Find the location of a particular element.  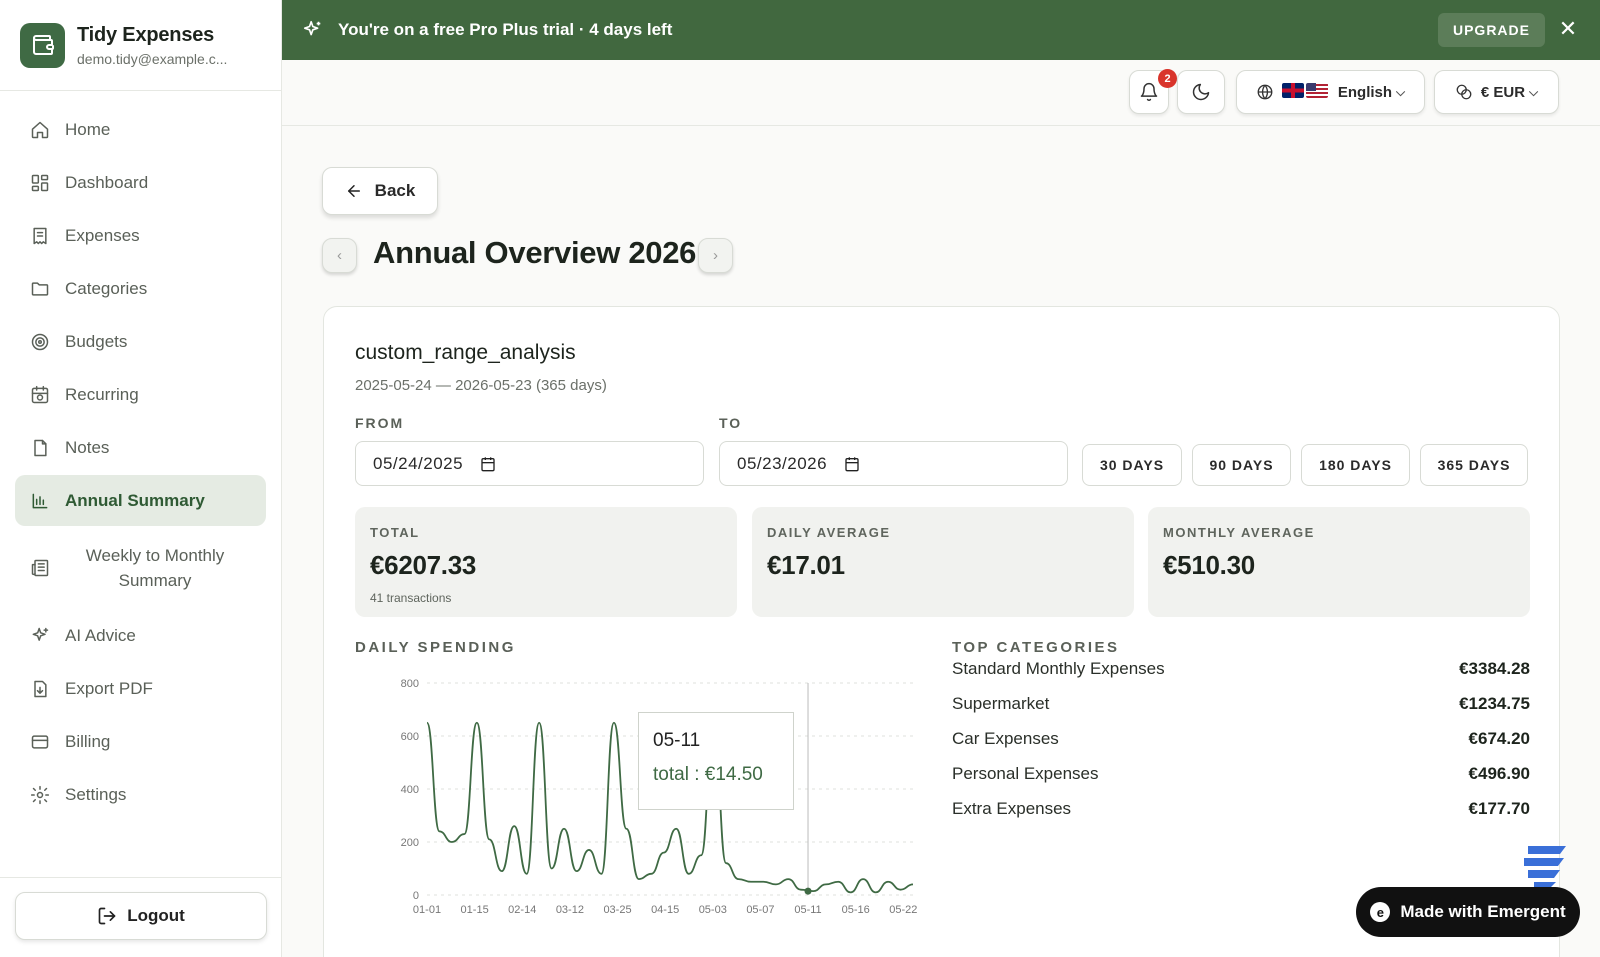

daily-spending-label: DAILY SPENDING is located at coordinates (435, 647).